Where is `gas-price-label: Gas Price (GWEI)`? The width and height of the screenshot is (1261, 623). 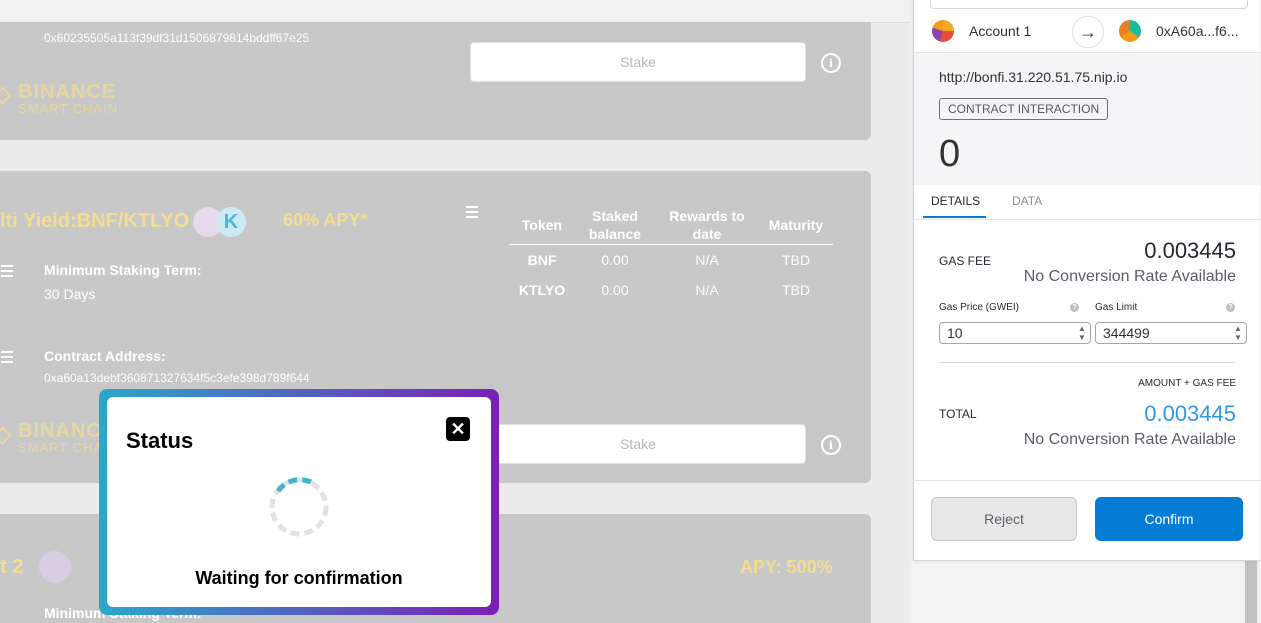 gas-price-label: Gas Price (GWEI) is located at coordinates (979, 307).